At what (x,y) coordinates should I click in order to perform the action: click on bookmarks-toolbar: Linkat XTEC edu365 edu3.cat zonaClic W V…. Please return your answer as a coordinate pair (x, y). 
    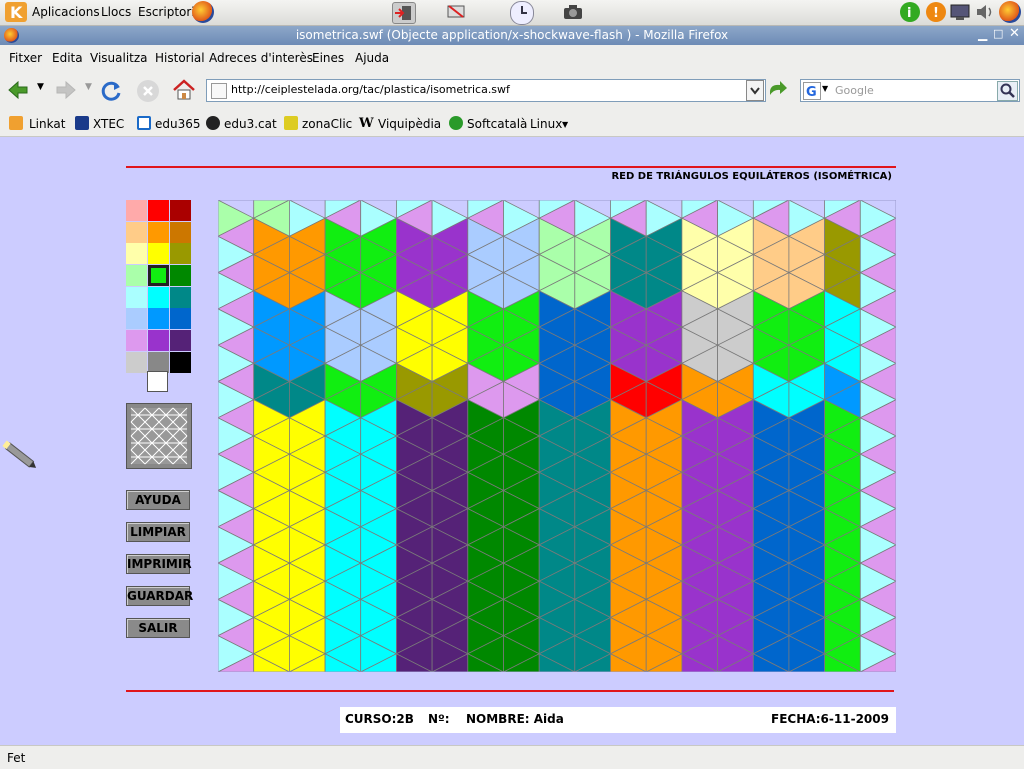
    Looking at the image, I should click on (512, 124).